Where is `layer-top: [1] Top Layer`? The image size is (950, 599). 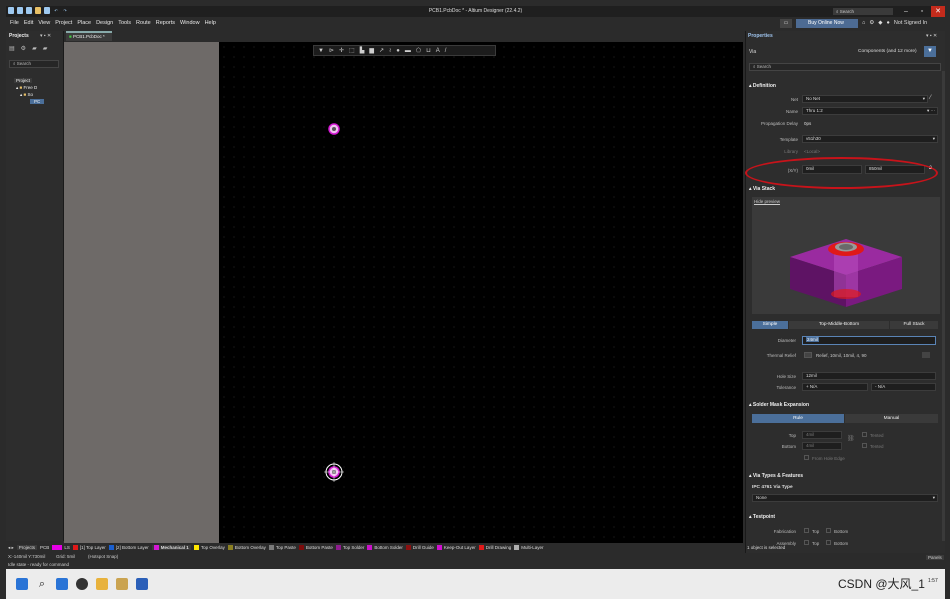 layer-top: [1] Top Layer is located at coordinates (89, 547).